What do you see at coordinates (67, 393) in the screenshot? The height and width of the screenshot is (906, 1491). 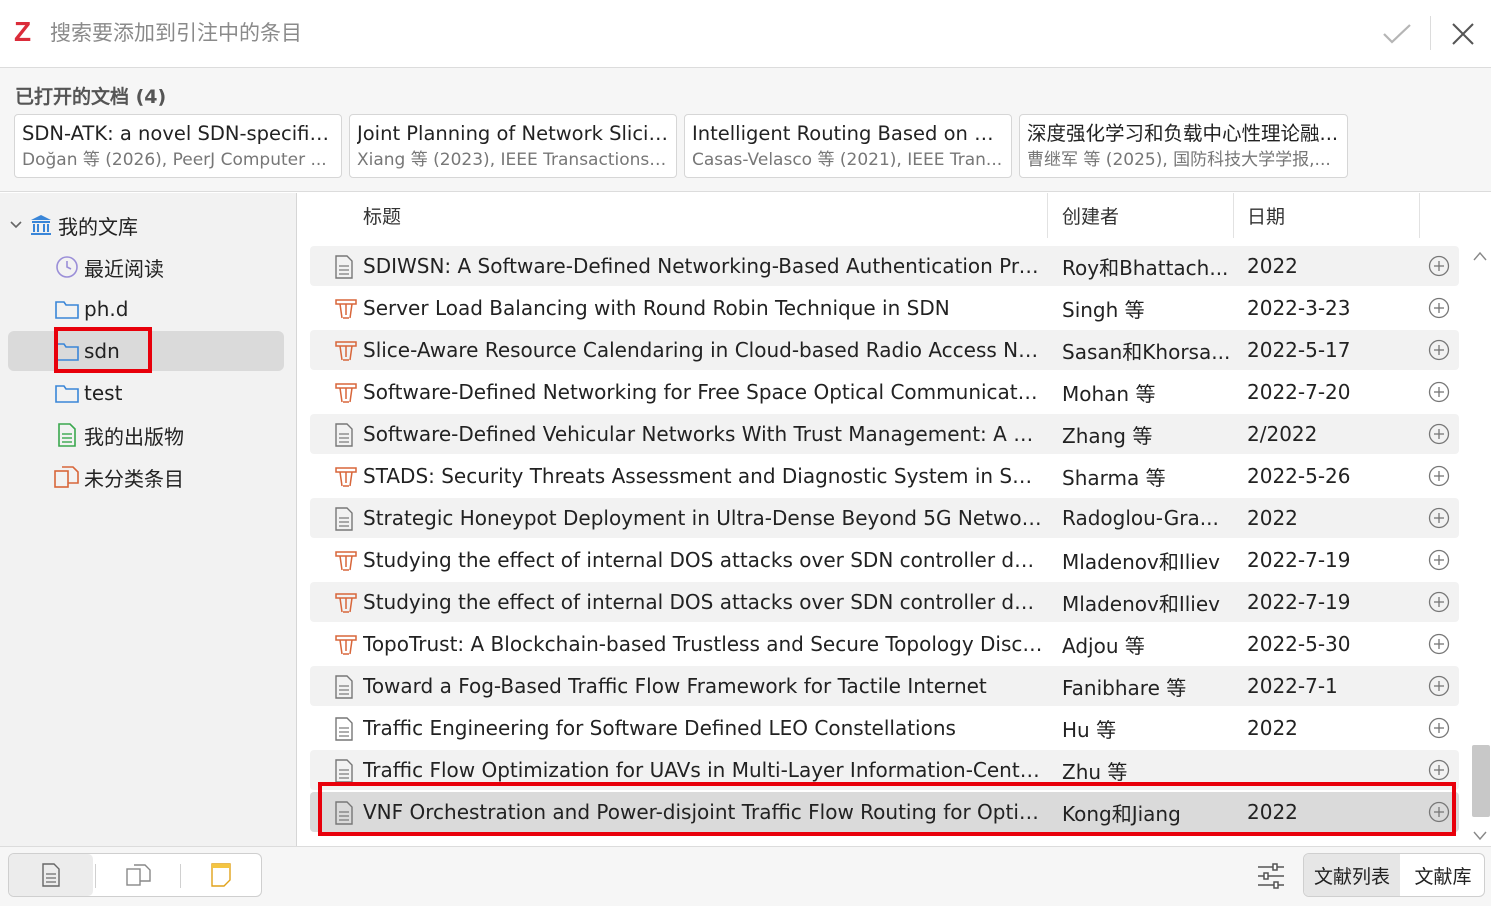 I see `folder-icon` at bounding box center [67, 393].